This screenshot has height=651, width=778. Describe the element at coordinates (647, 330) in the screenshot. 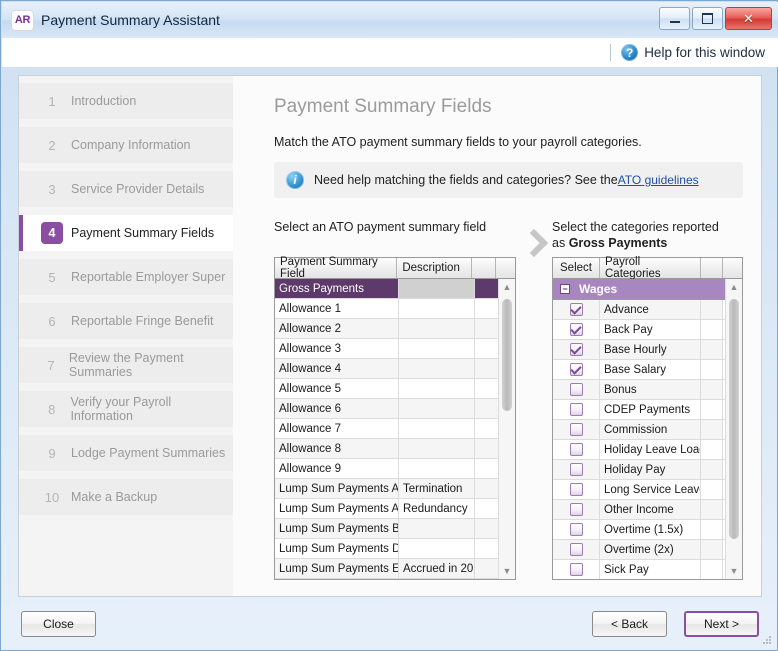

I see `table-row: Back Pay` at that location.